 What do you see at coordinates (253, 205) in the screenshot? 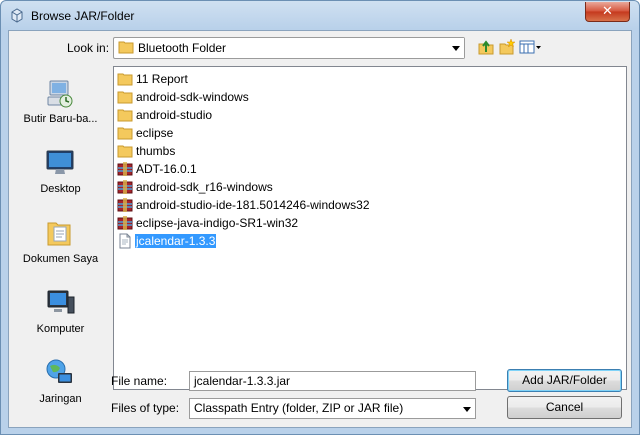
I see `file-name: android-studio-ide-181.5014246-windows32` at bounding box center [253, 205].